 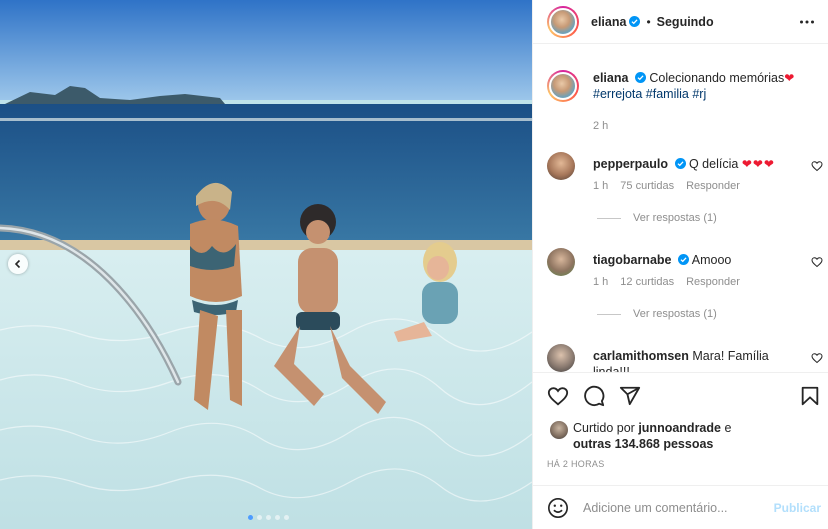 I want to click on liked-by-conjunction: e, so click(x=728, y=428).